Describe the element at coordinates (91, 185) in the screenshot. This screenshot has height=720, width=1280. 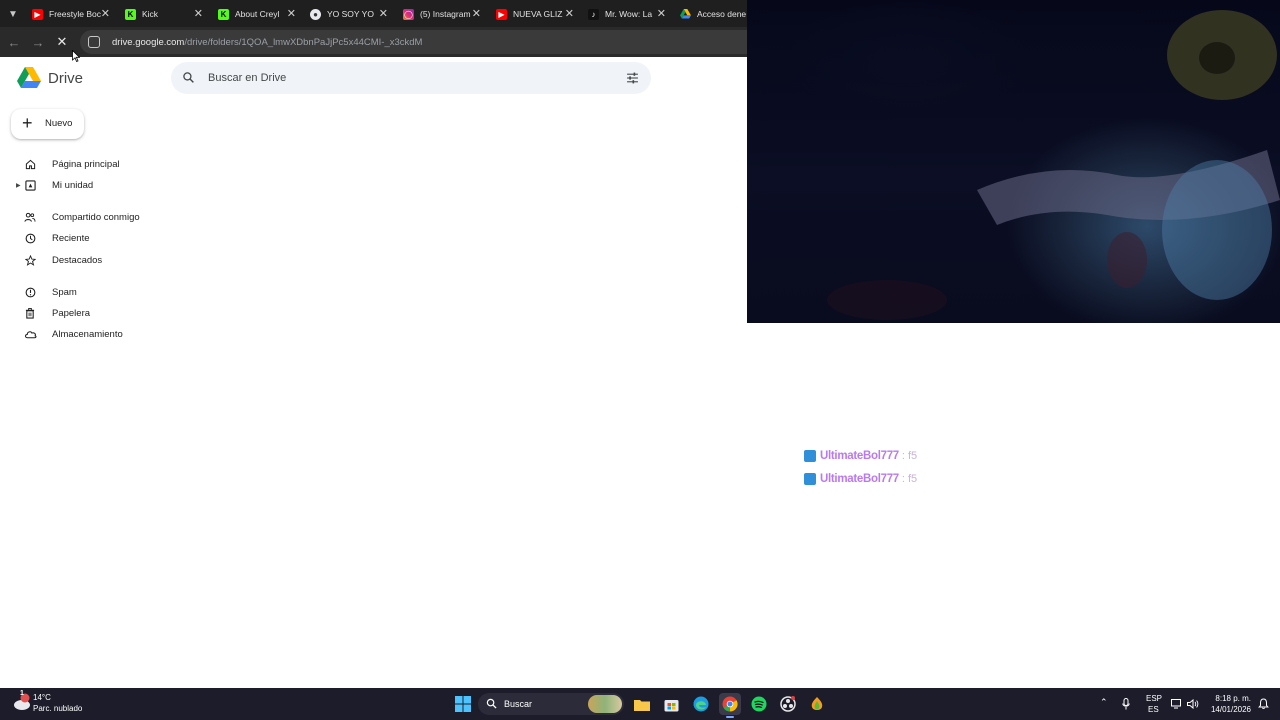
I see `nav-item-my-drive: Mi unidad` at that location.